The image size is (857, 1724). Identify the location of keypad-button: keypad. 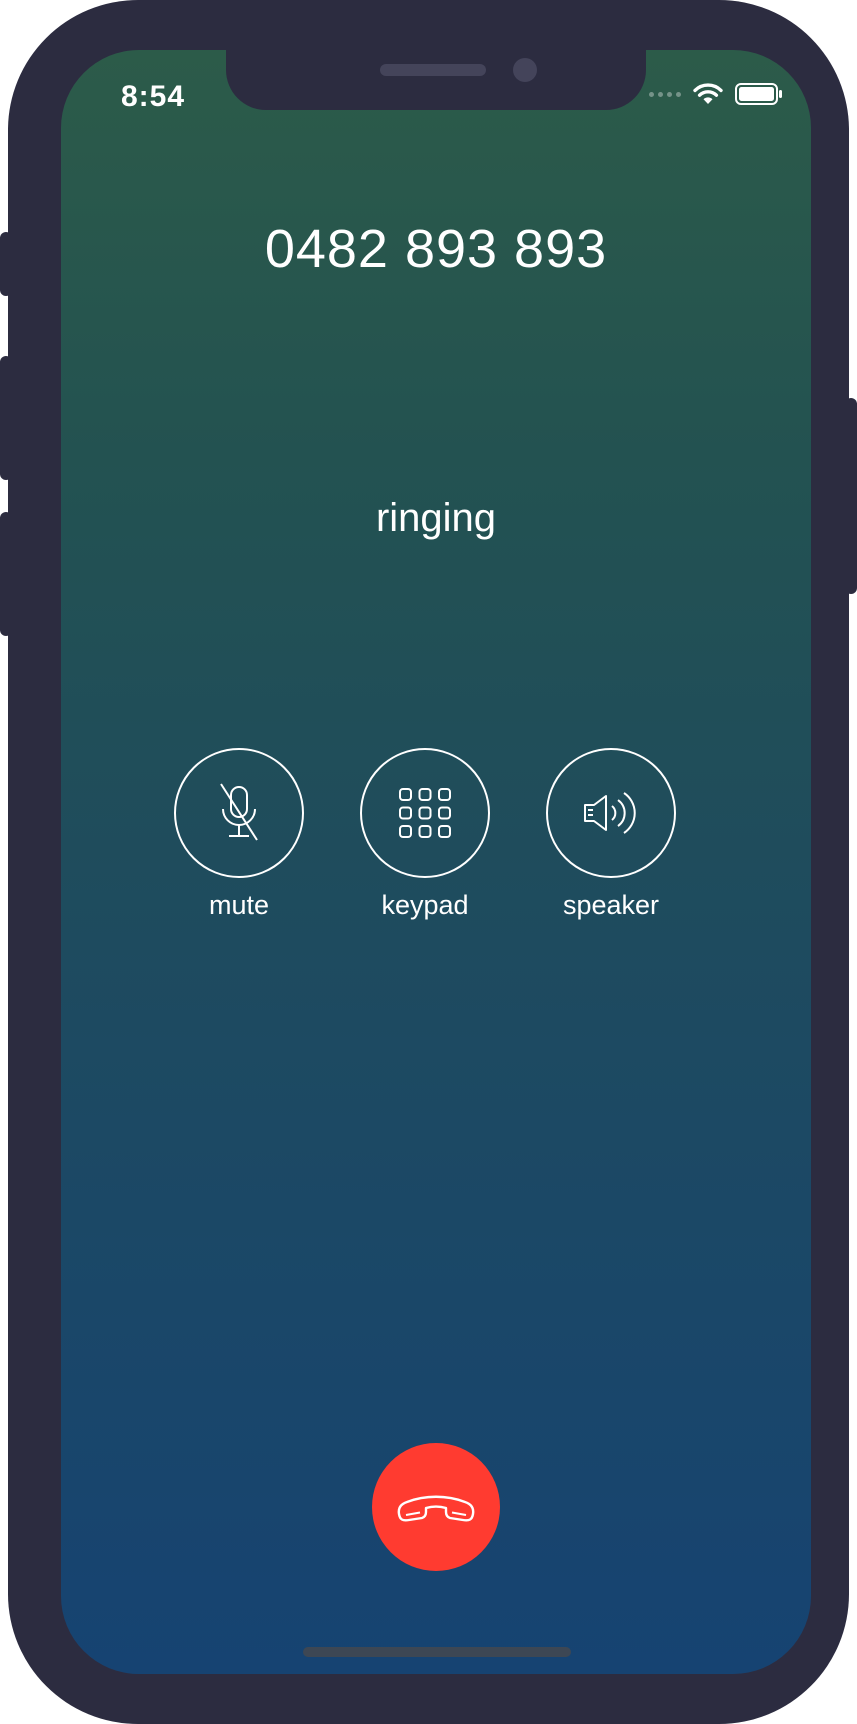
(425, 834).